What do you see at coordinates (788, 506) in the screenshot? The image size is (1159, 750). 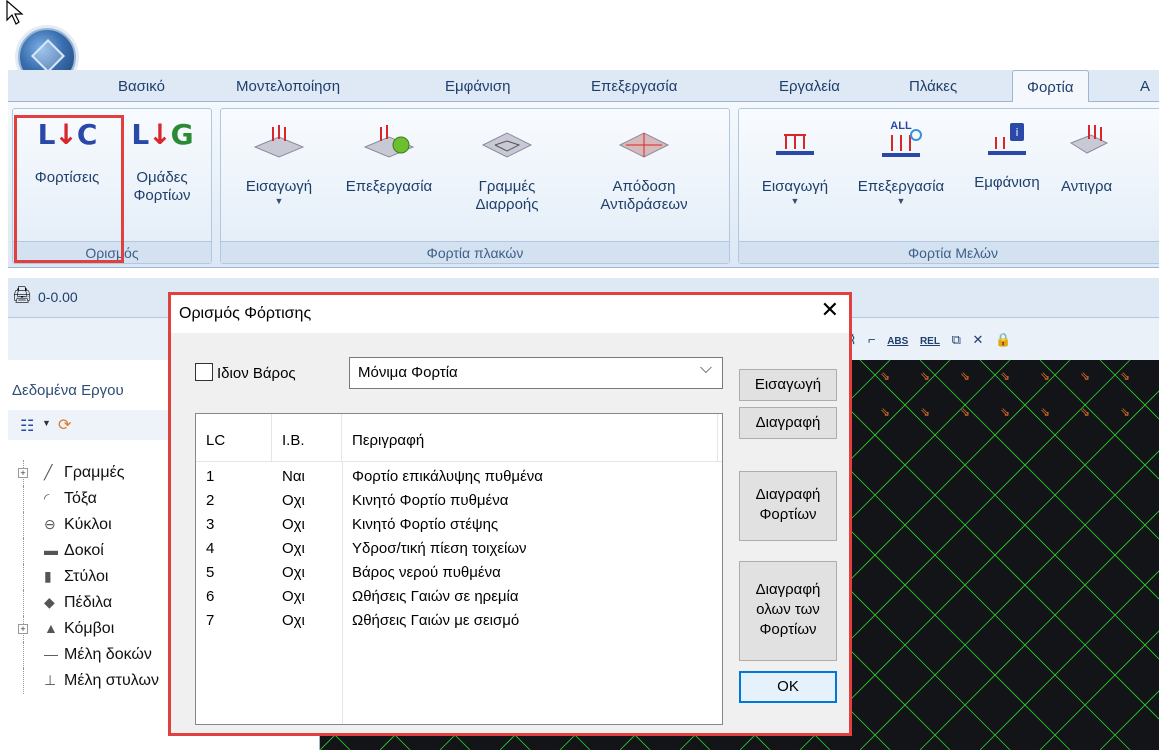 I see `delete-loads-button: Διαγραφή Φορτίων` at bounding box center [788, 506].